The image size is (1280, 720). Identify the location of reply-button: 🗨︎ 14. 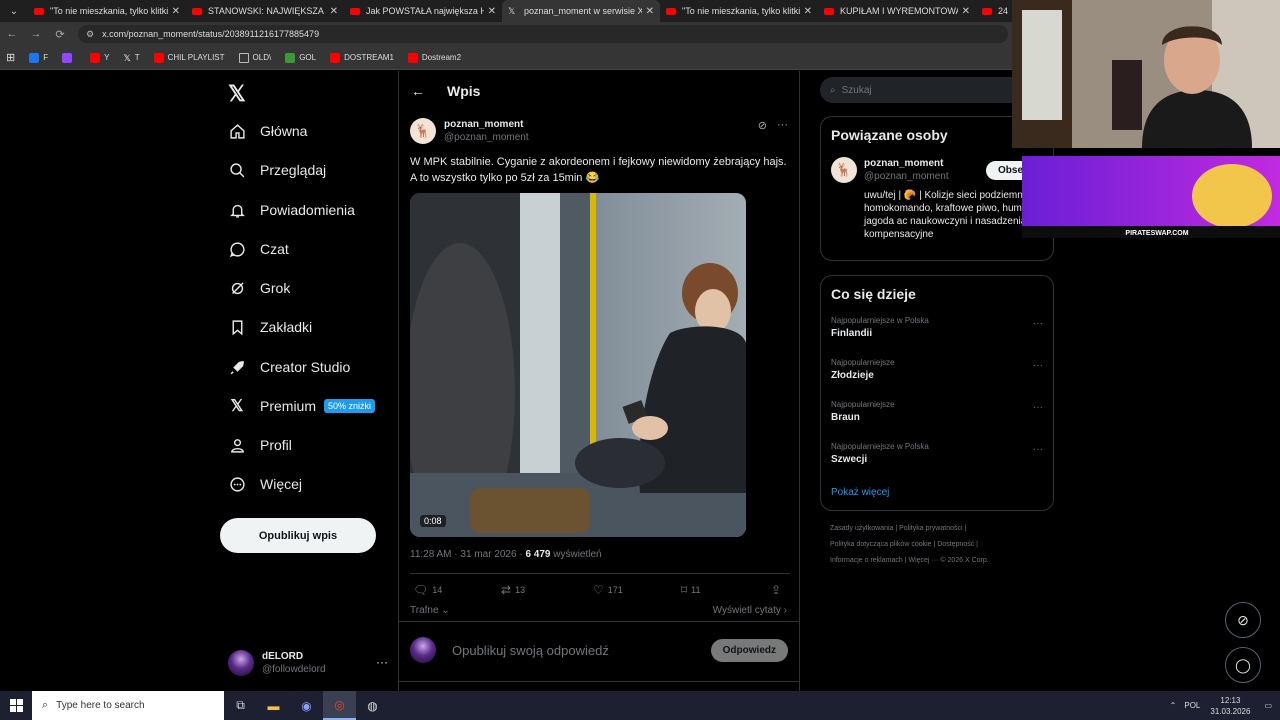
(427, 590).